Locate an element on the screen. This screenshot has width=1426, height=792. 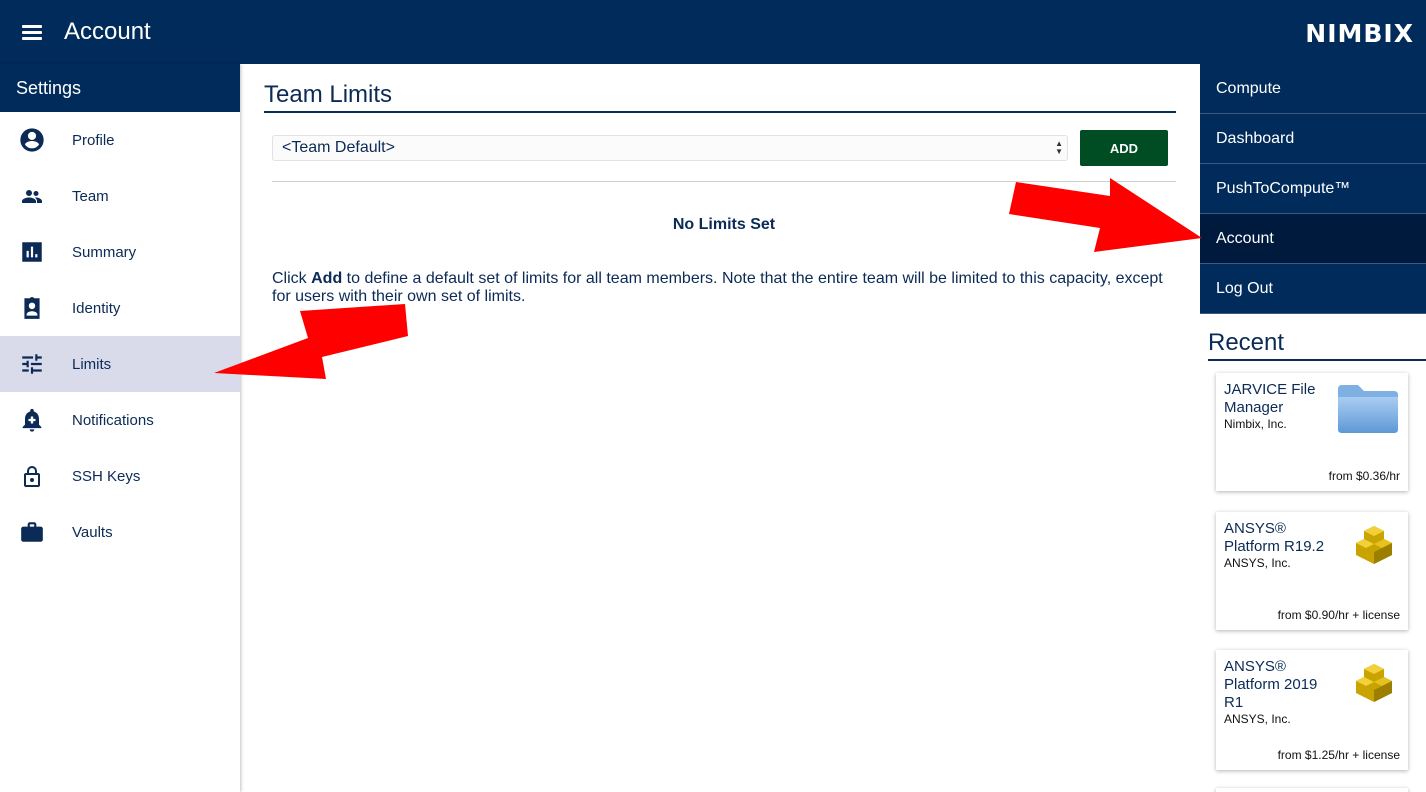
sidebar-item-limits: Limits is located at coordinates (120, 364).